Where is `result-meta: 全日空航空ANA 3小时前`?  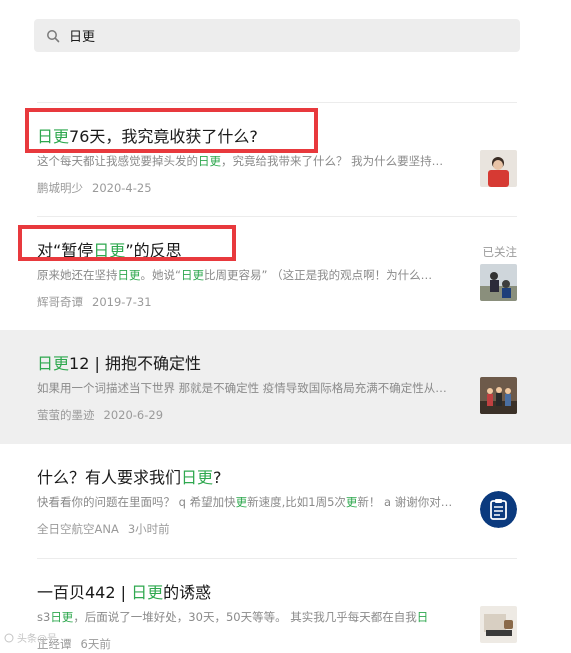 result-meta: 全日空航空ANA 3小时前 is located at coordinates (103, 529).